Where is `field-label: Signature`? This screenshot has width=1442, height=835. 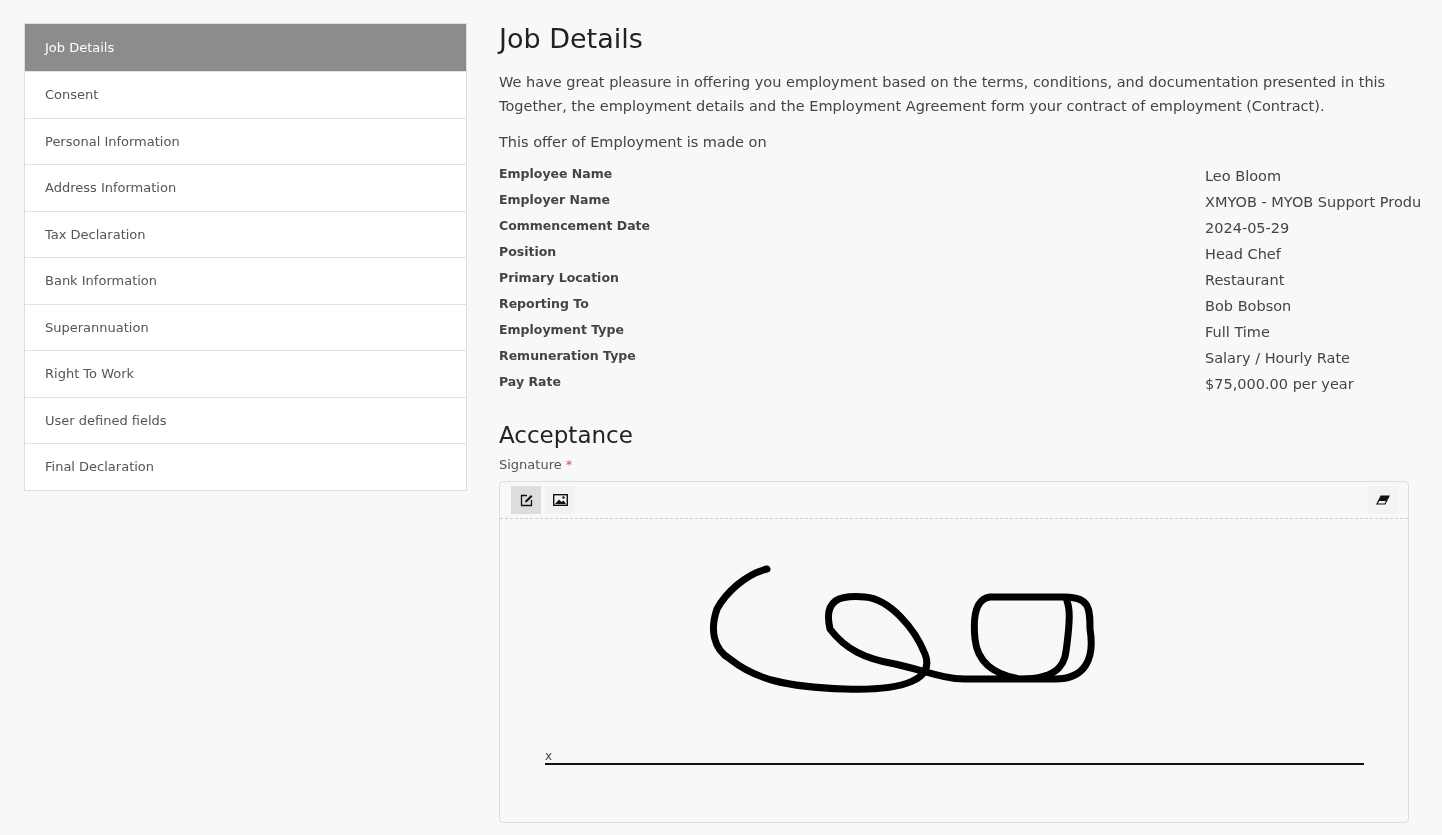 field-label: Signature is located at coordinates (530, 464).